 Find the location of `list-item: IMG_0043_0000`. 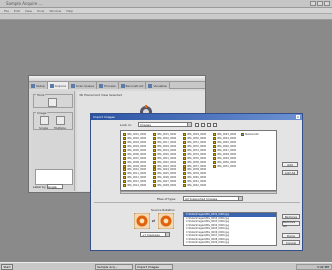

list-item: IMG_0043_0000 is located at coordinates (224, 135).